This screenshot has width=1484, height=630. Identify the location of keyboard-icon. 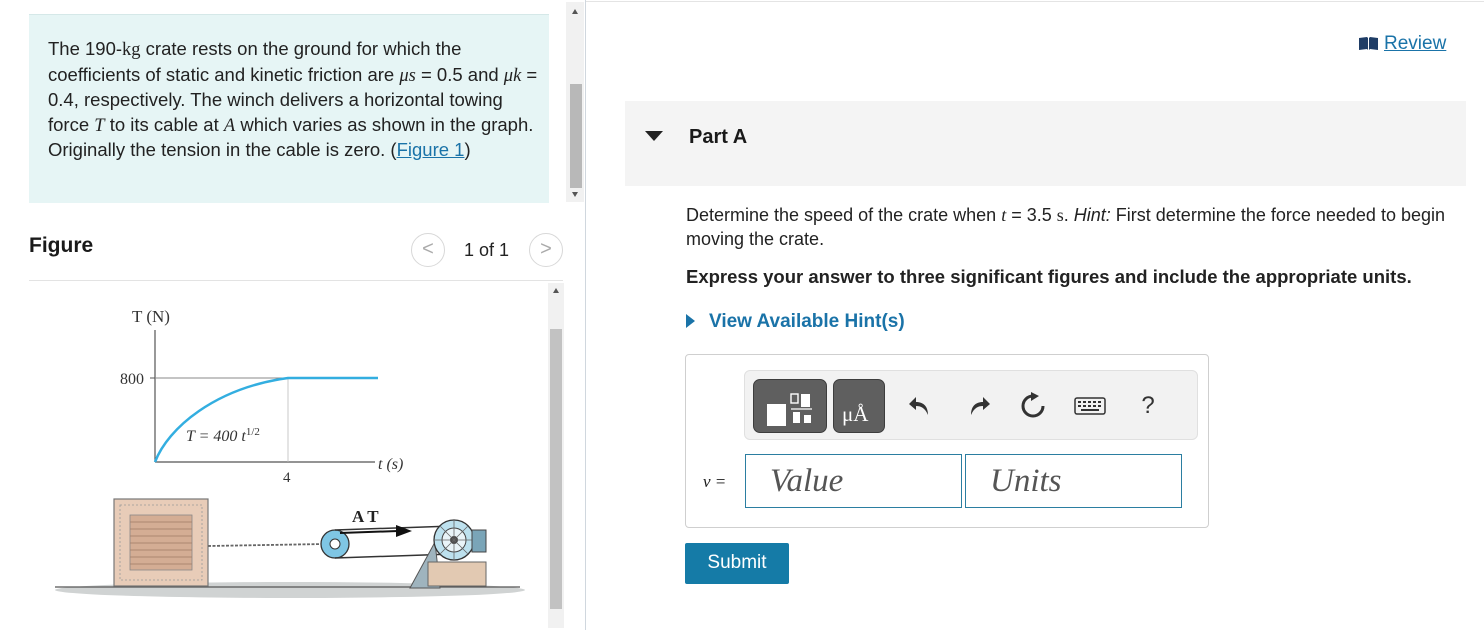
(1090, 406).